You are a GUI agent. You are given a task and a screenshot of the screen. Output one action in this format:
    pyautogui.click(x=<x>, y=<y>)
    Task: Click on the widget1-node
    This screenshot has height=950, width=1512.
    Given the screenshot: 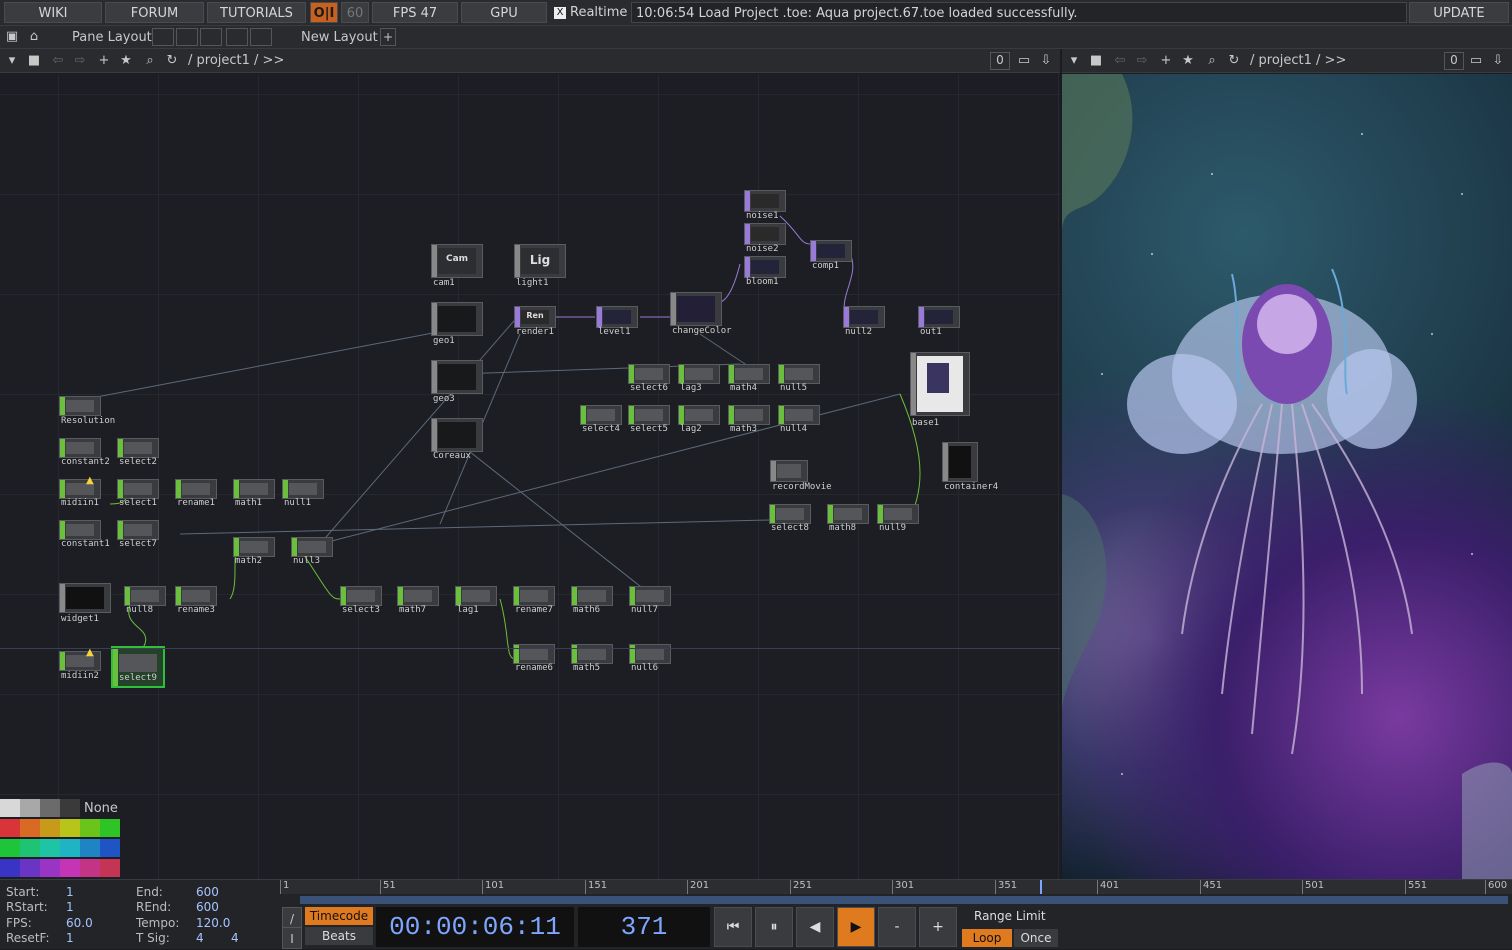 What is the action you would take?
    pyautogui.click(x=85, y=598)
    